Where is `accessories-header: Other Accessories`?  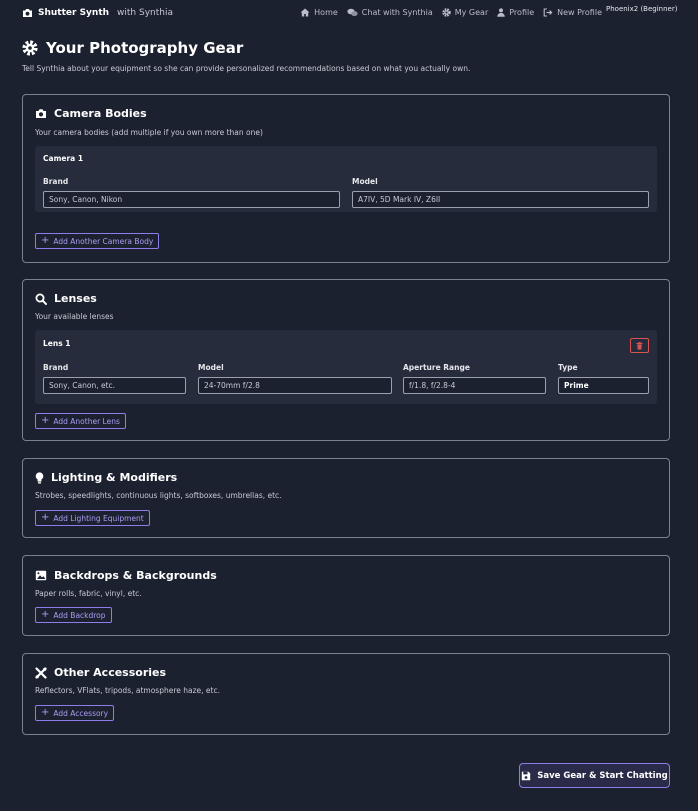 accessories-header: Other Accessories is located at coordinates (100, 672).